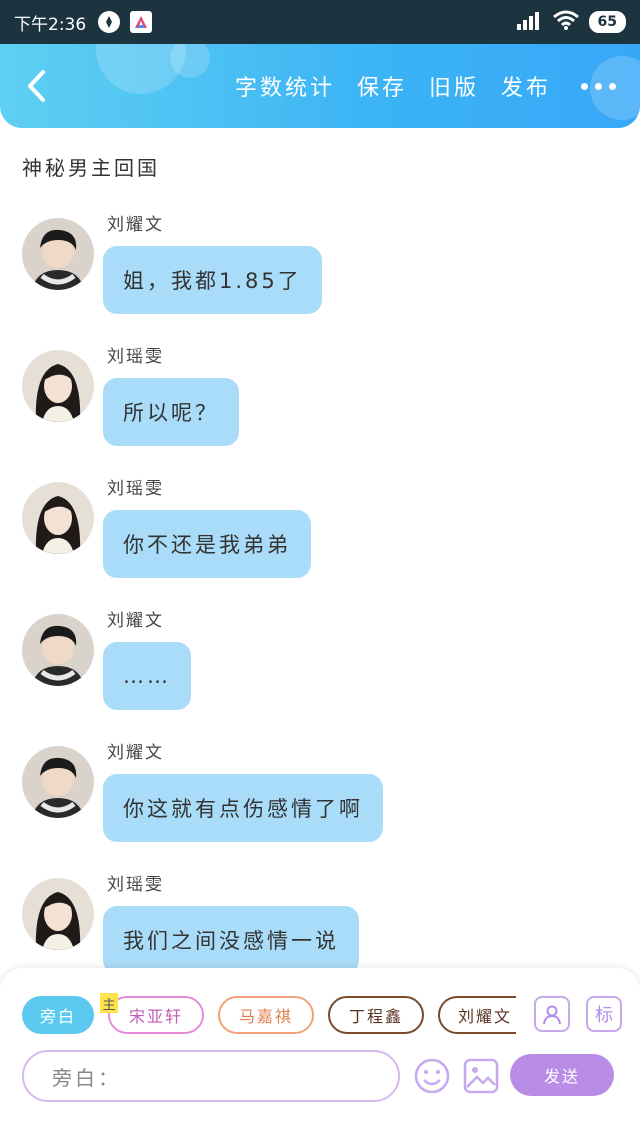 The height and width of the screenshot is (1138, 640). I want to click on add-character-button, so click(552, 1014).